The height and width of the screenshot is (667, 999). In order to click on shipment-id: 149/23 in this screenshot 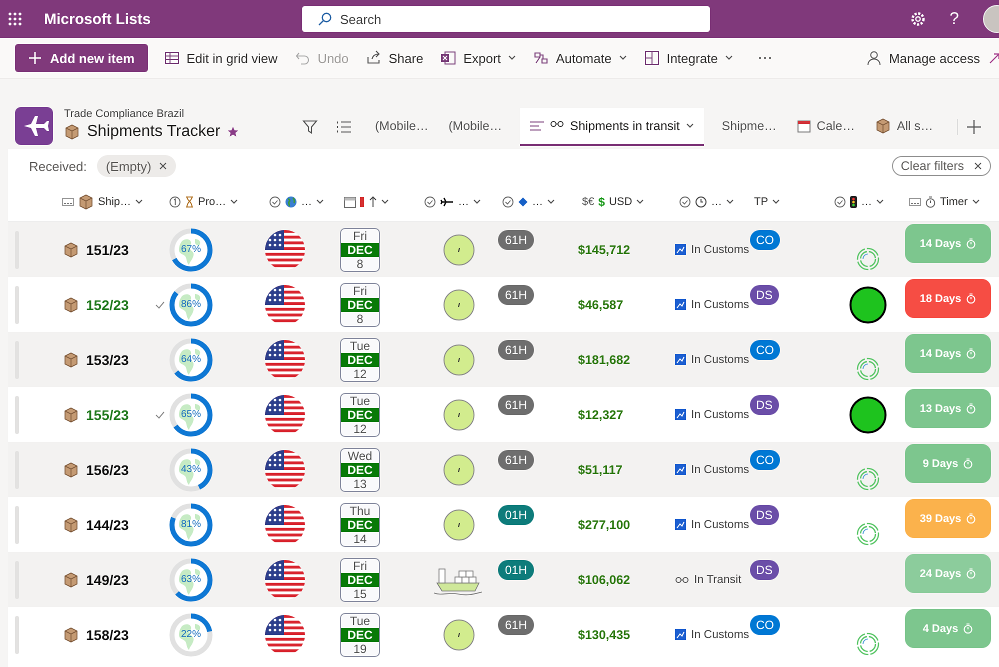, I will do `click(111, 580)`.